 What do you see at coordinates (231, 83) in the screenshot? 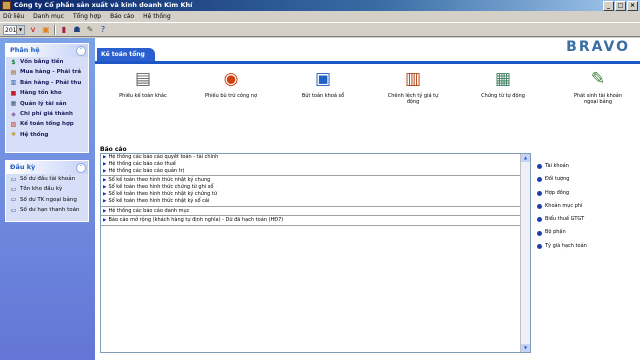
I see `qa-debt-offset: ◉ Phiếu bù trừ công nợ` at bounding box center [231, 83].